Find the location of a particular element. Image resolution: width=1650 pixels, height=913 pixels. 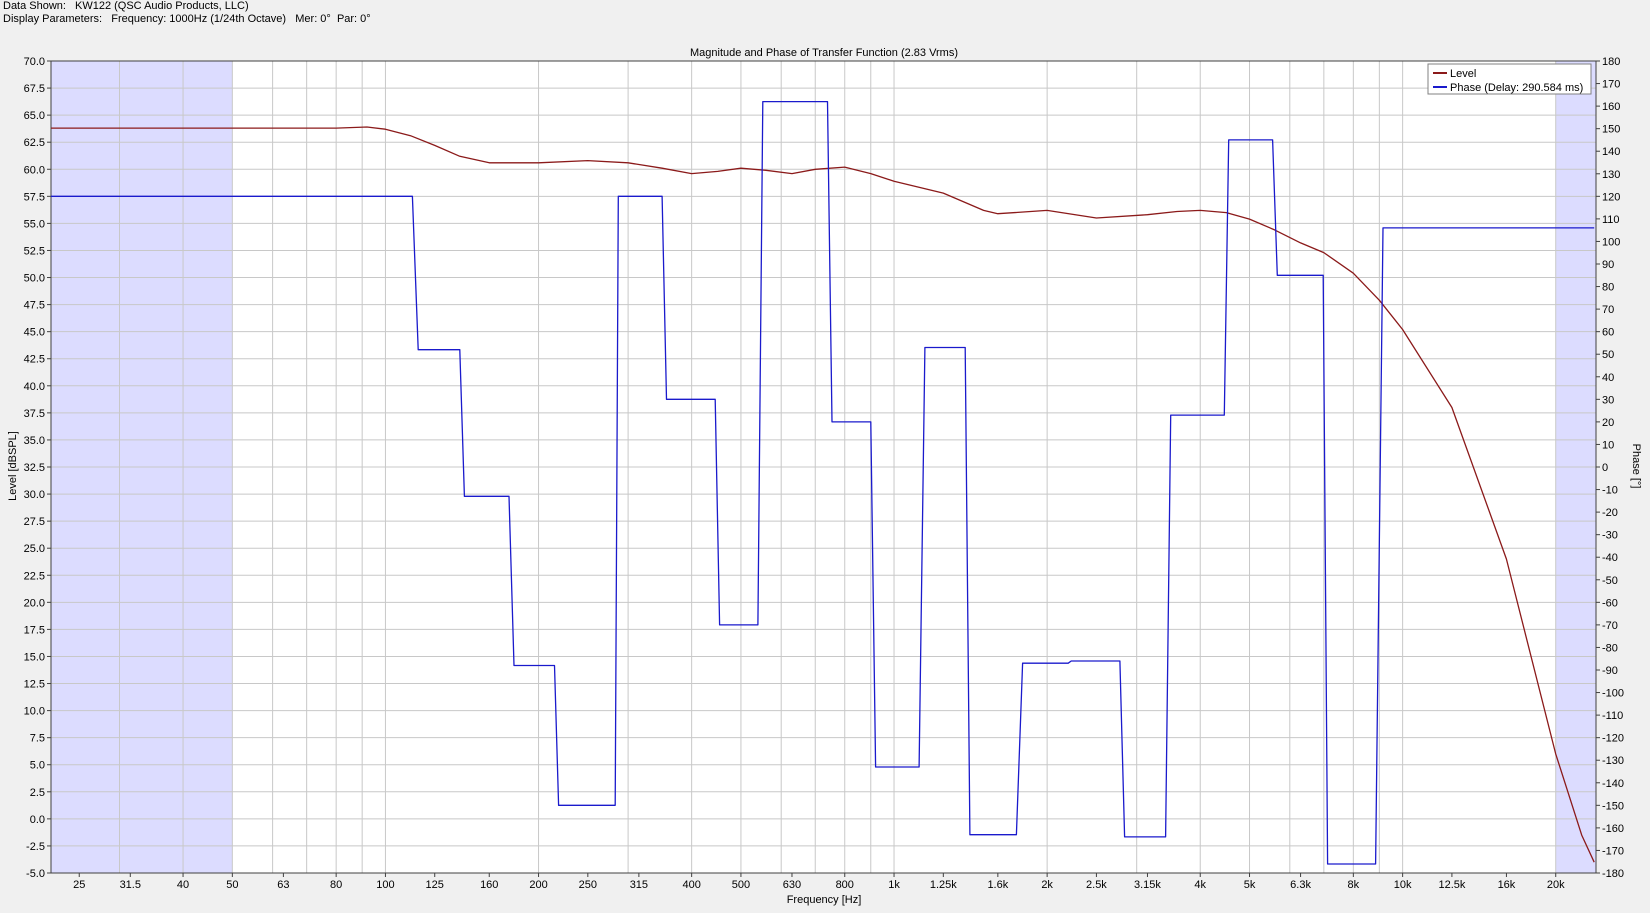

y2-tick-label: -160 is located at coordinates (1613, 829).